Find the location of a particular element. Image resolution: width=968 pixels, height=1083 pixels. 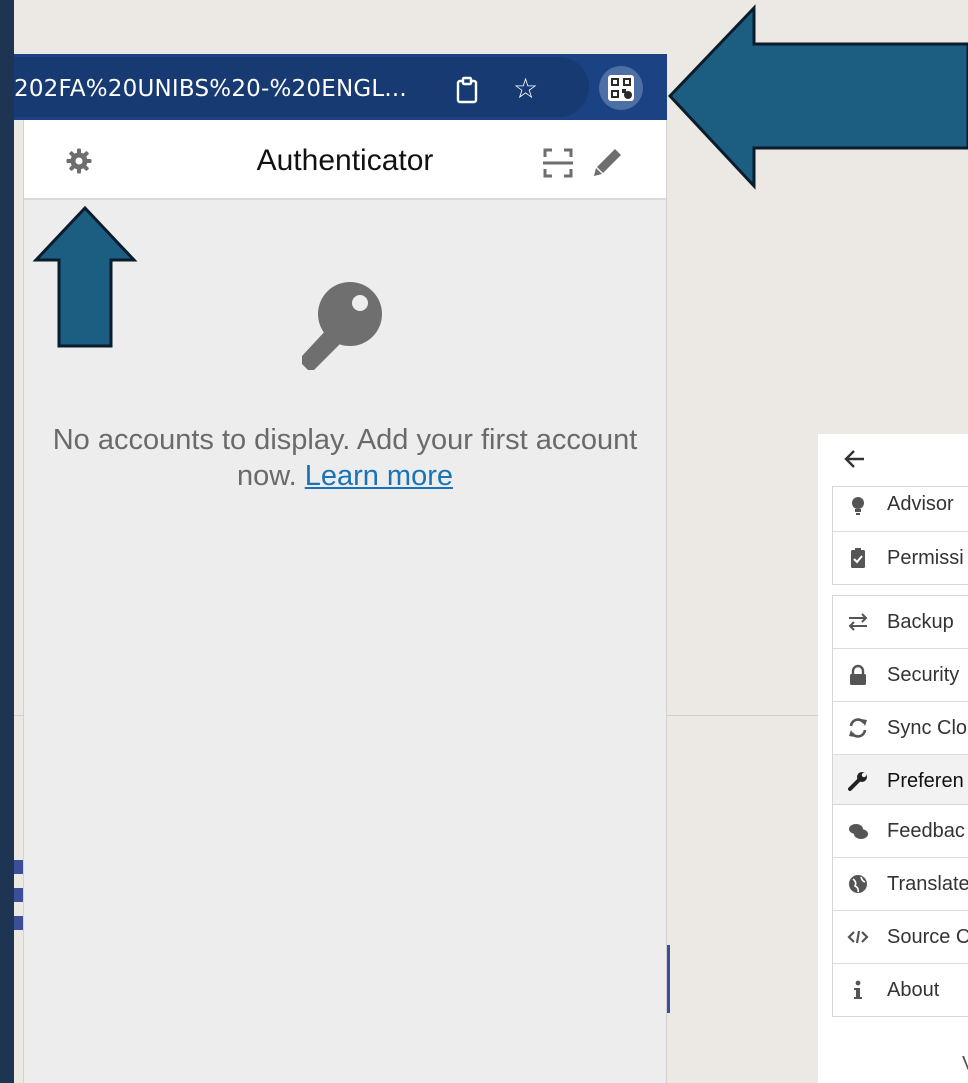

settings-group-about: Feedbac Translate Source C About is located at coordinates (900, 910).